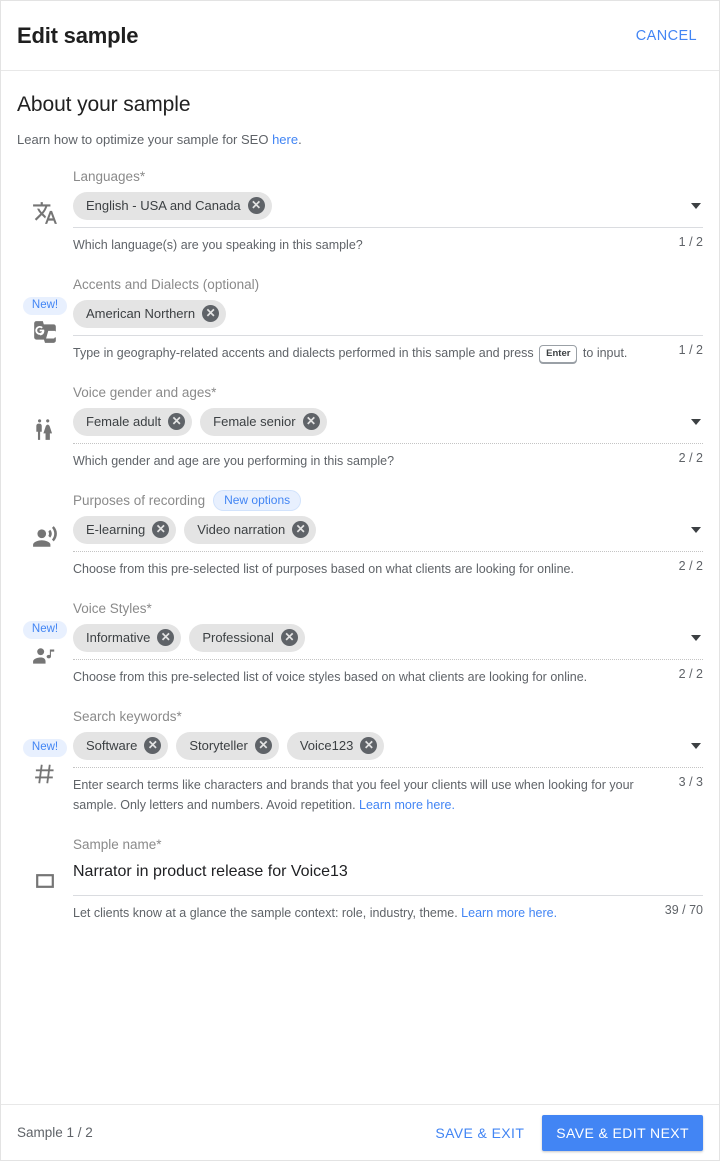  What do you see at coordinates (163, 205) in the screenshot?
I see `chip-label: English - USA and Canada` at bounding box center [163, 205].